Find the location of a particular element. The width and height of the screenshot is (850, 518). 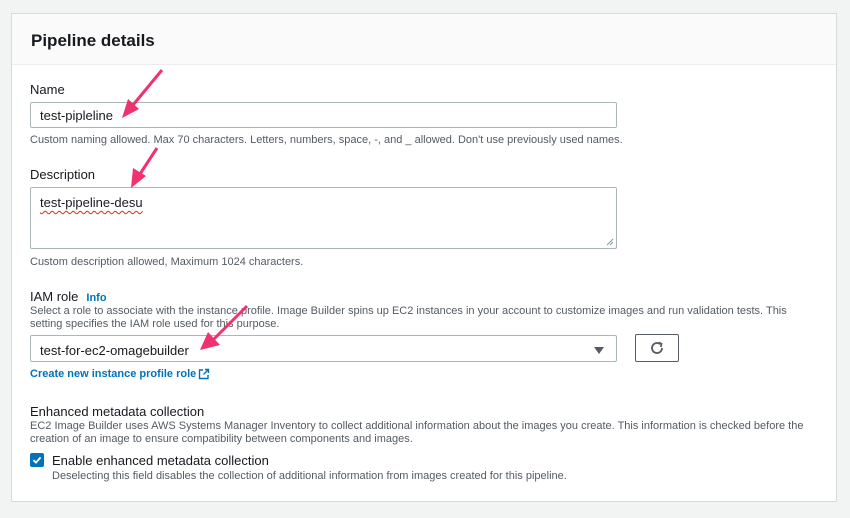

panel-header: Pipeline details is located at coordinates (424, 39).